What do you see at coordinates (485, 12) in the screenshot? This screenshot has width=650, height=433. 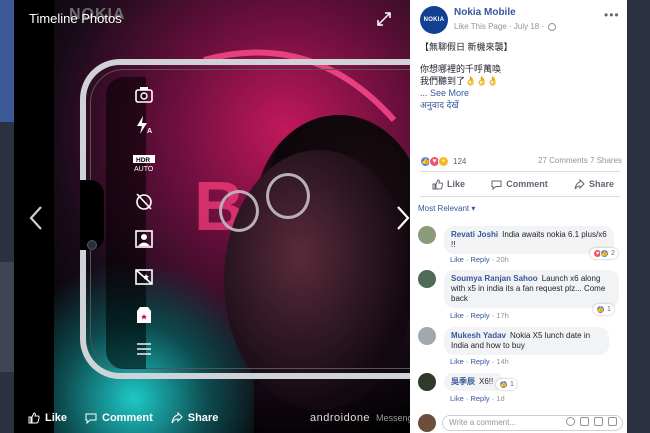 I see `page-name: Nokia Mobile` at bounding box center [485, 12].